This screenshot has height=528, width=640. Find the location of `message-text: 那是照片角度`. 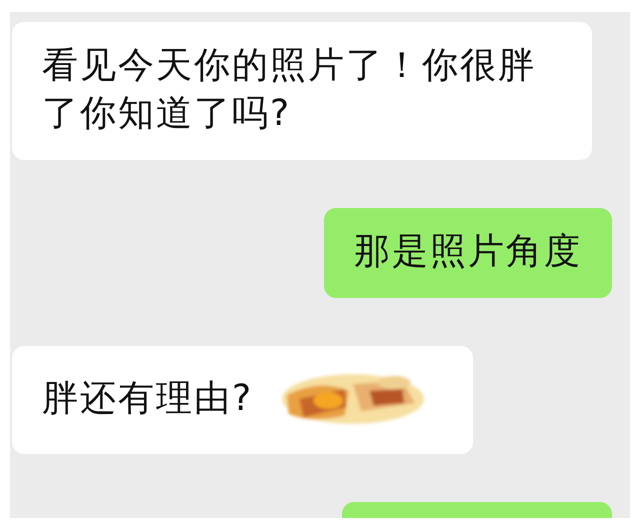

message-text: 那是照片角度 is located at coordinates (468, 252).